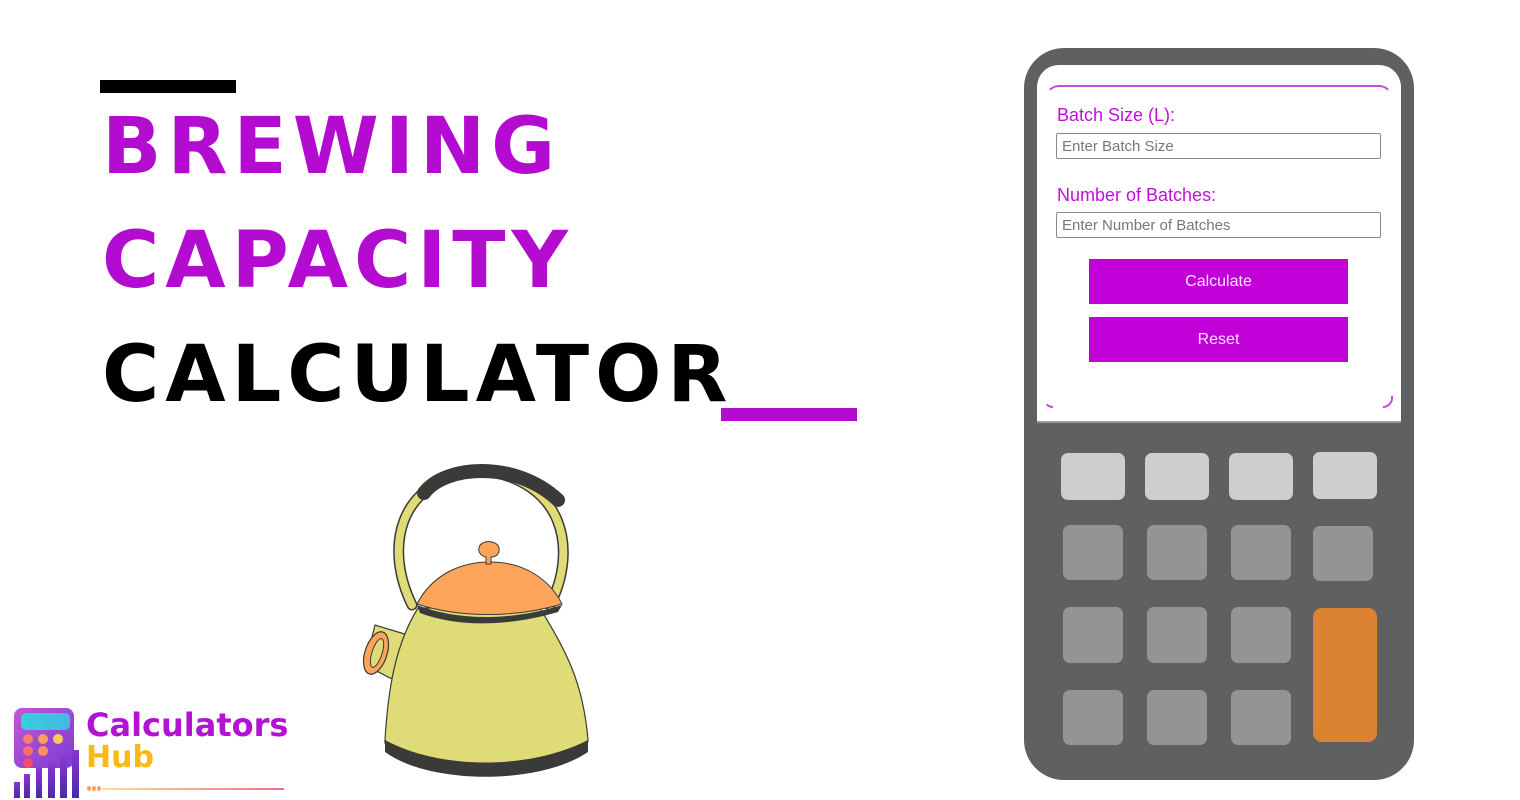 This screenshot has width=1520, height=800. I want to click on batch-size-label: Batch Size (L):, so click(1116, 115).